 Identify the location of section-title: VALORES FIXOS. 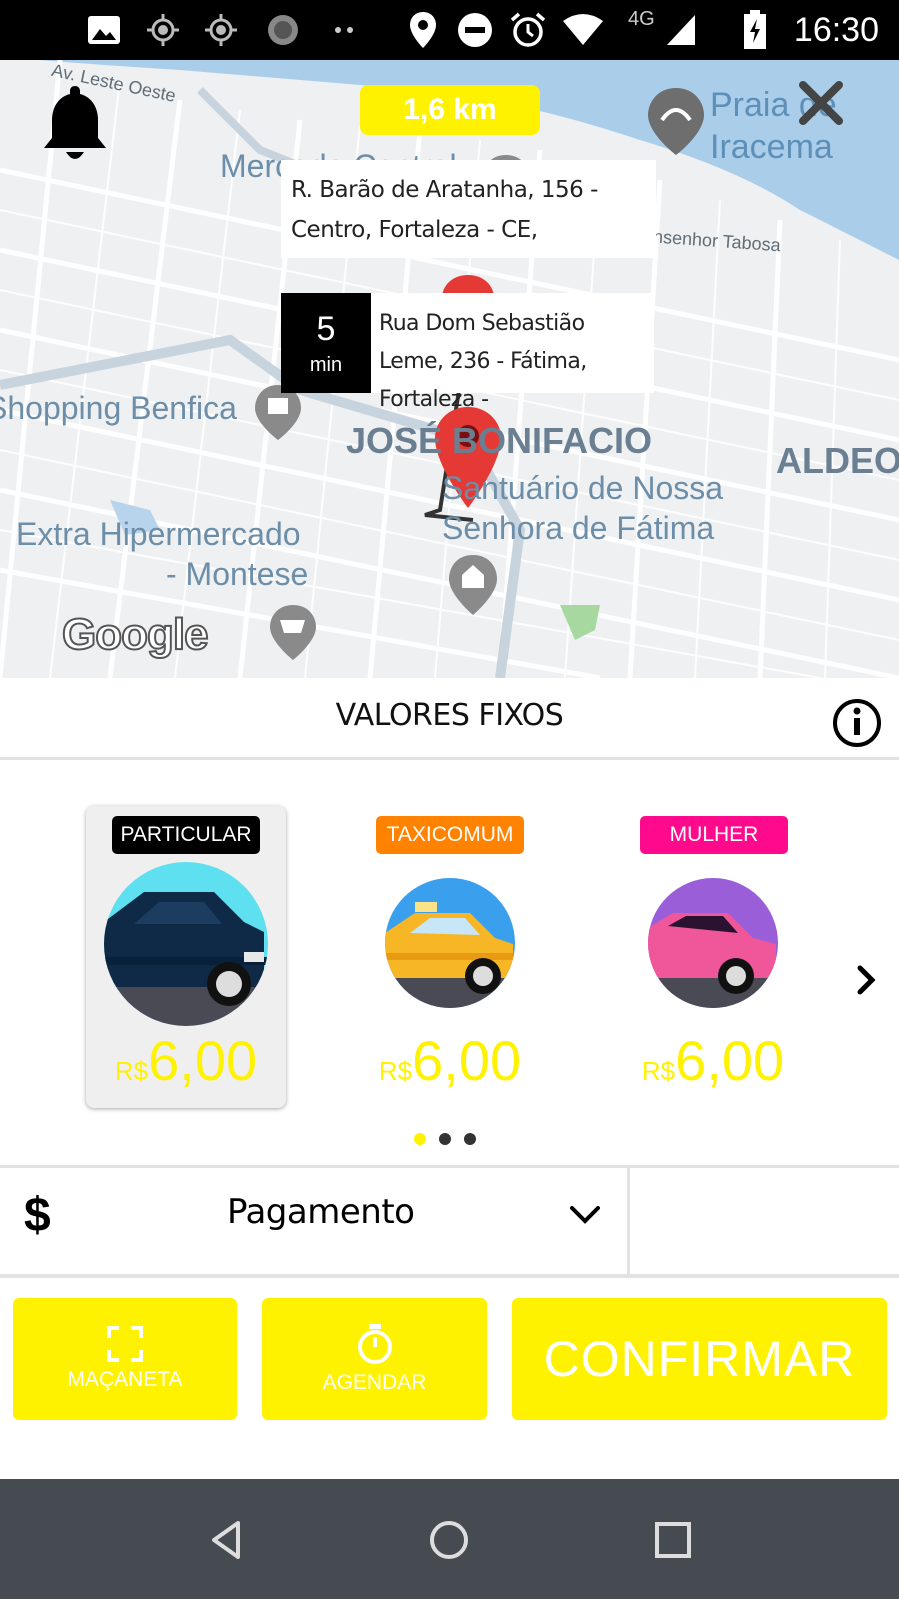
(449, 715).